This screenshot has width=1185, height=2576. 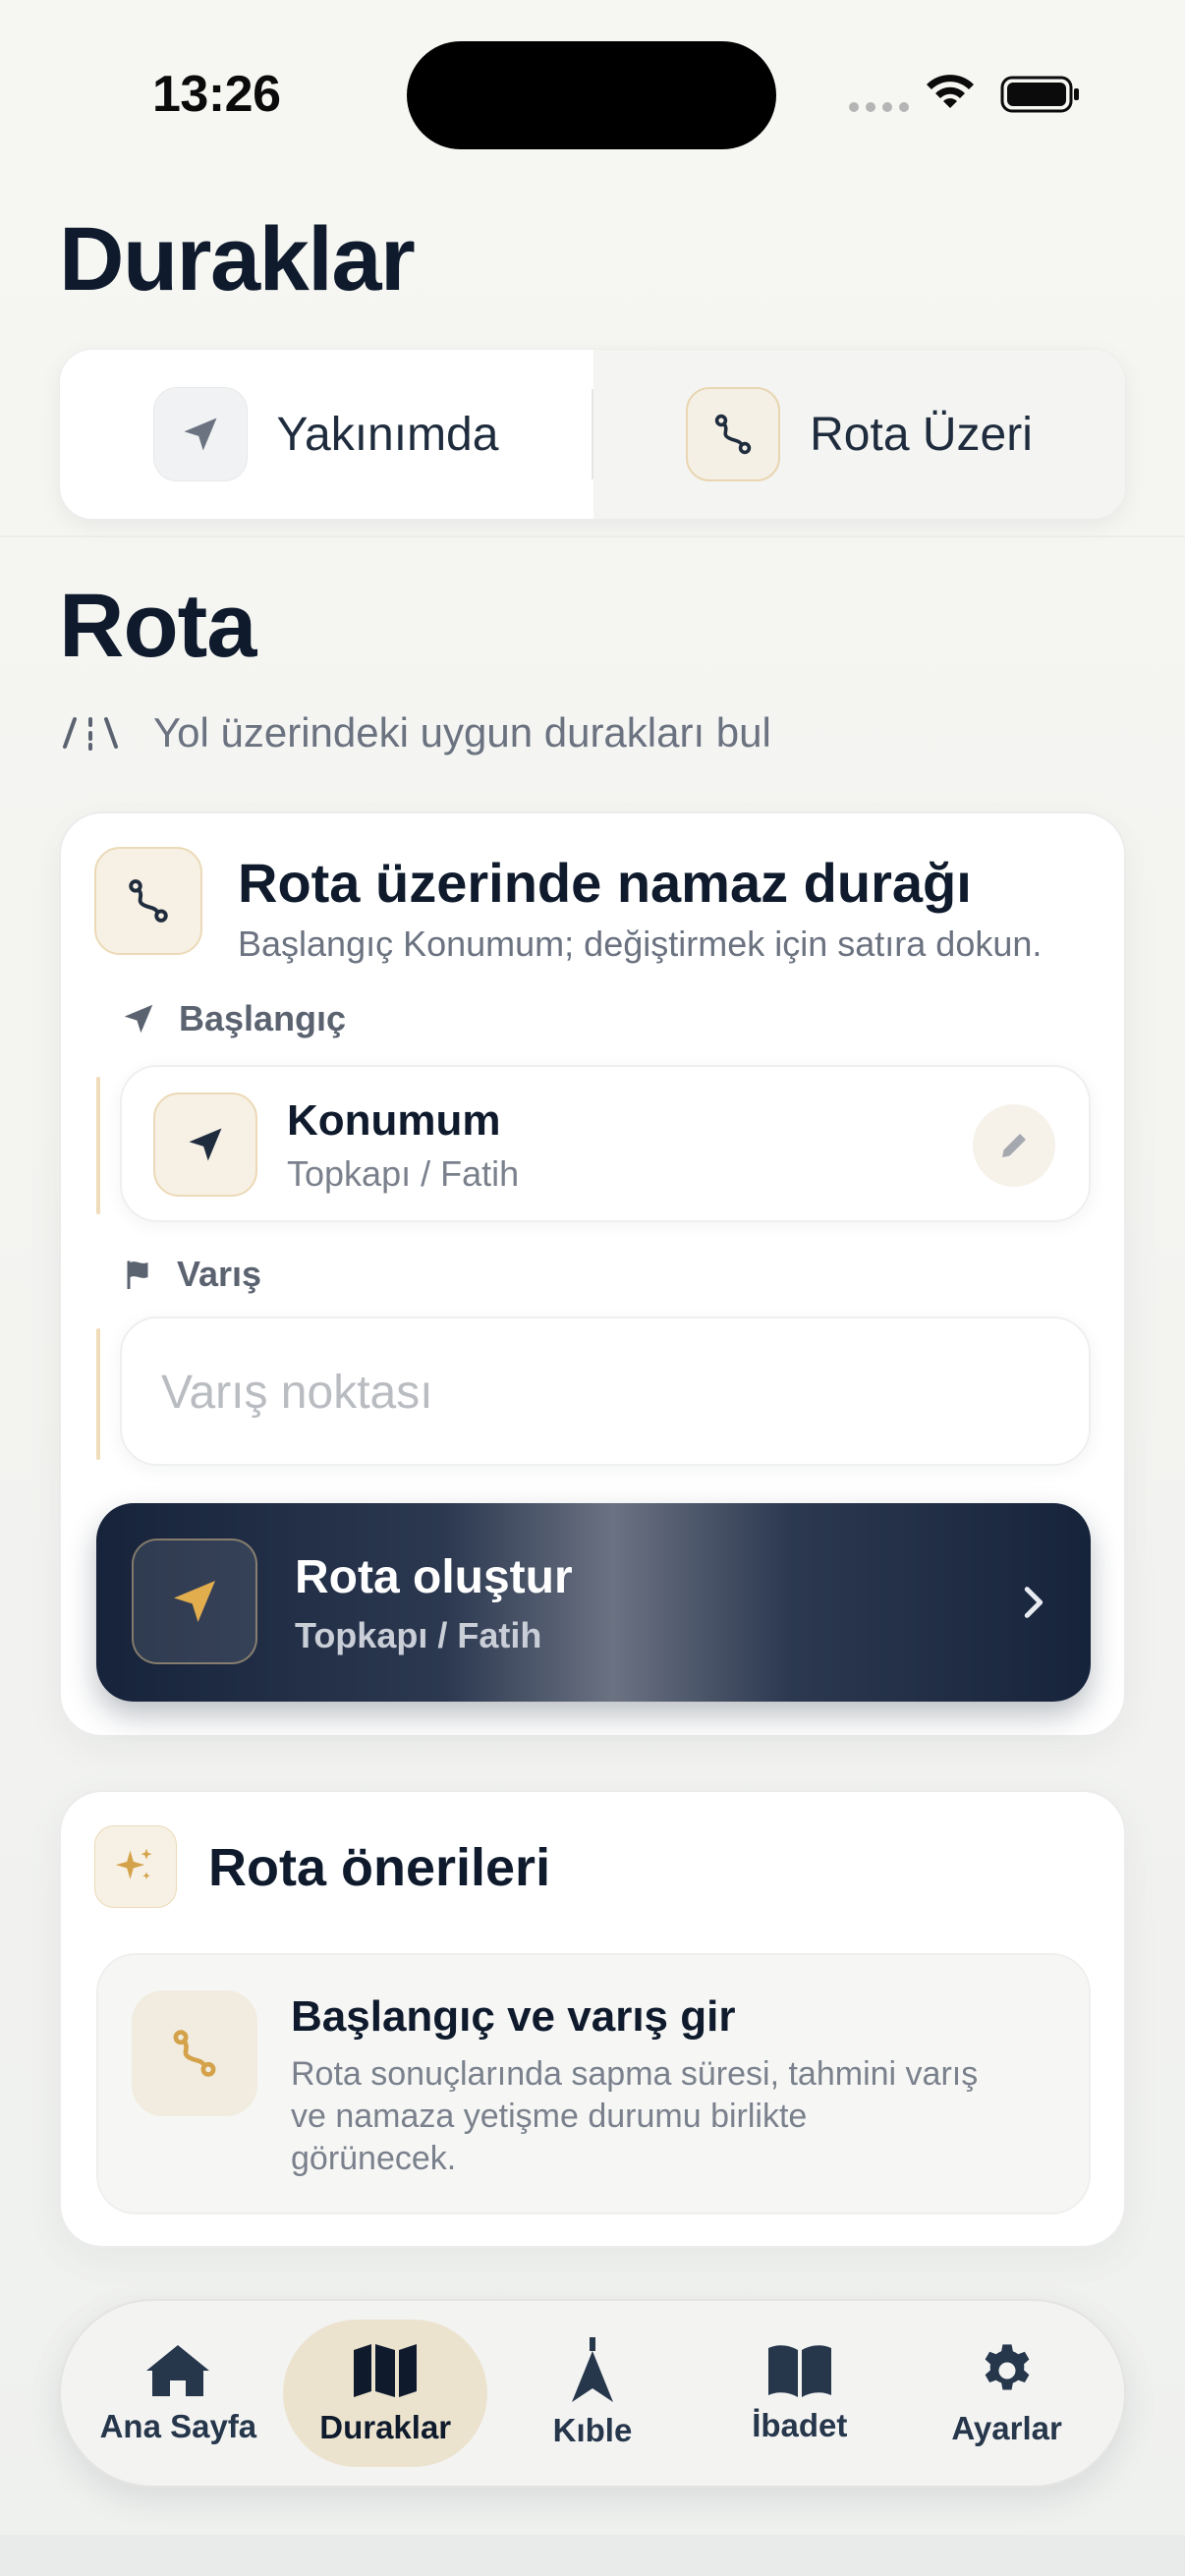 What do you see at coordinates (592, 2555) in the screenshot?
I see `bottom-safe-area` at bounding box center [592, 2555].